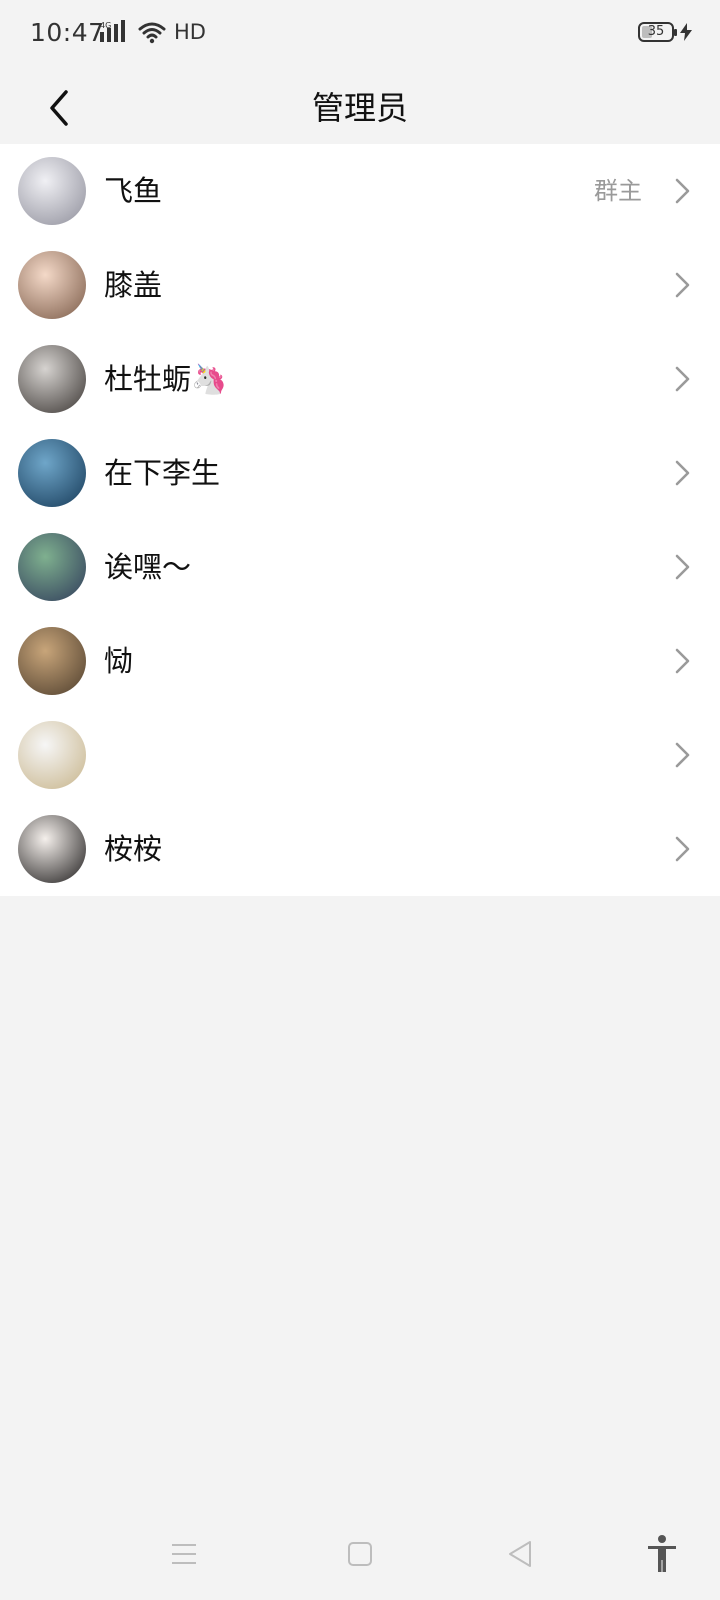 This screenshot has height=1600, width=720. I want to click on status-time: 10:47, so click(67, 32).